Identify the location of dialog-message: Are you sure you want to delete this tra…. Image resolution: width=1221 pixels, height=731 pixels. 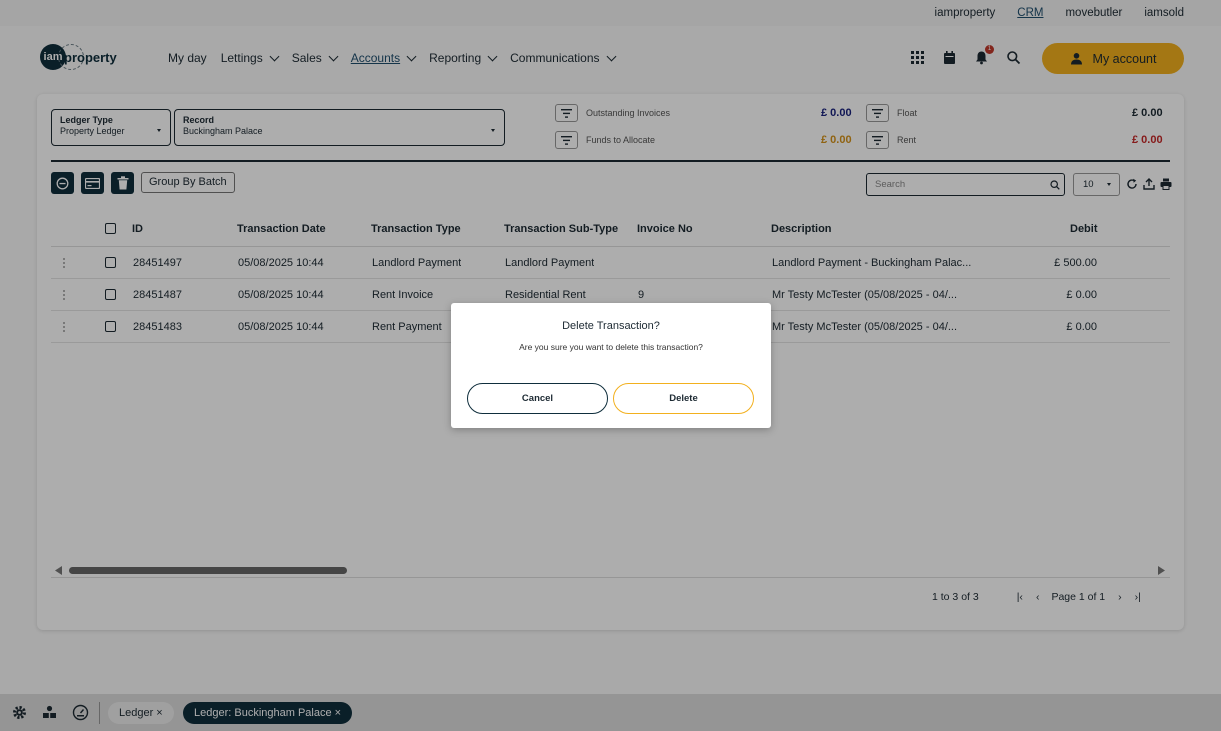
(611, 347).